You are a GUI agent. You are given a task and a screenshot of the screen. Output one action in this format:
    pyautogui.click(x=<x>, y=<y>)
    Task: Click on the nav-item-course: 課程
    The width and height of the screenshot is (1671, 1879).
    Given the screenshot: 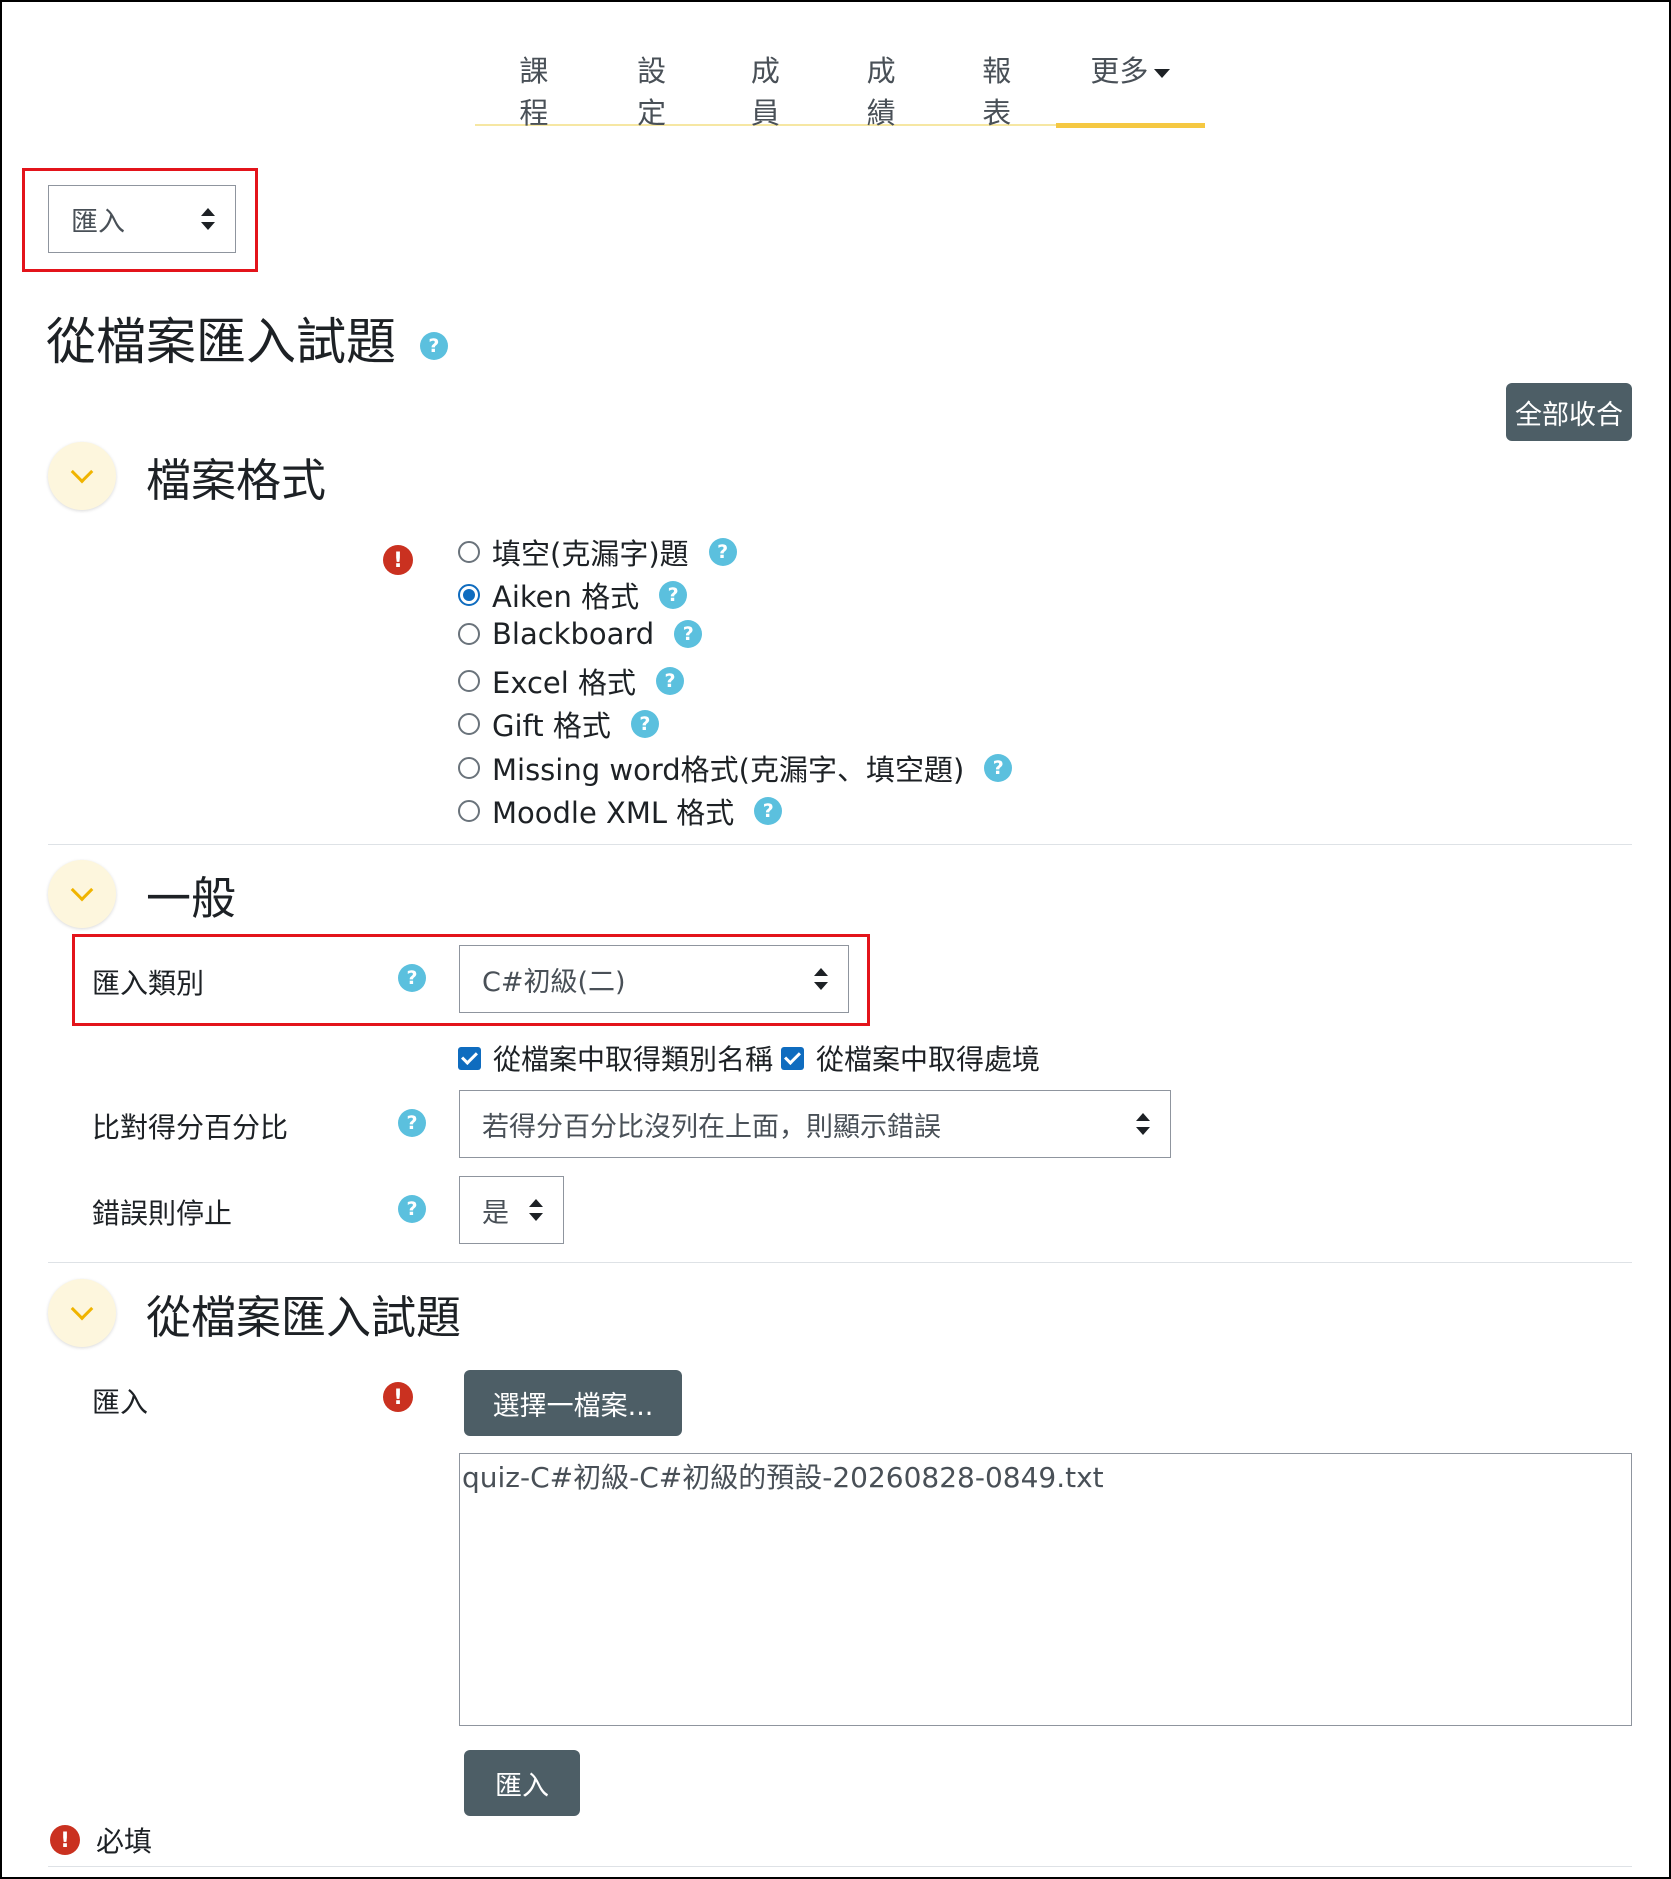 What is the action you would take?
    pyautogui.click(x=534, y=83)
    